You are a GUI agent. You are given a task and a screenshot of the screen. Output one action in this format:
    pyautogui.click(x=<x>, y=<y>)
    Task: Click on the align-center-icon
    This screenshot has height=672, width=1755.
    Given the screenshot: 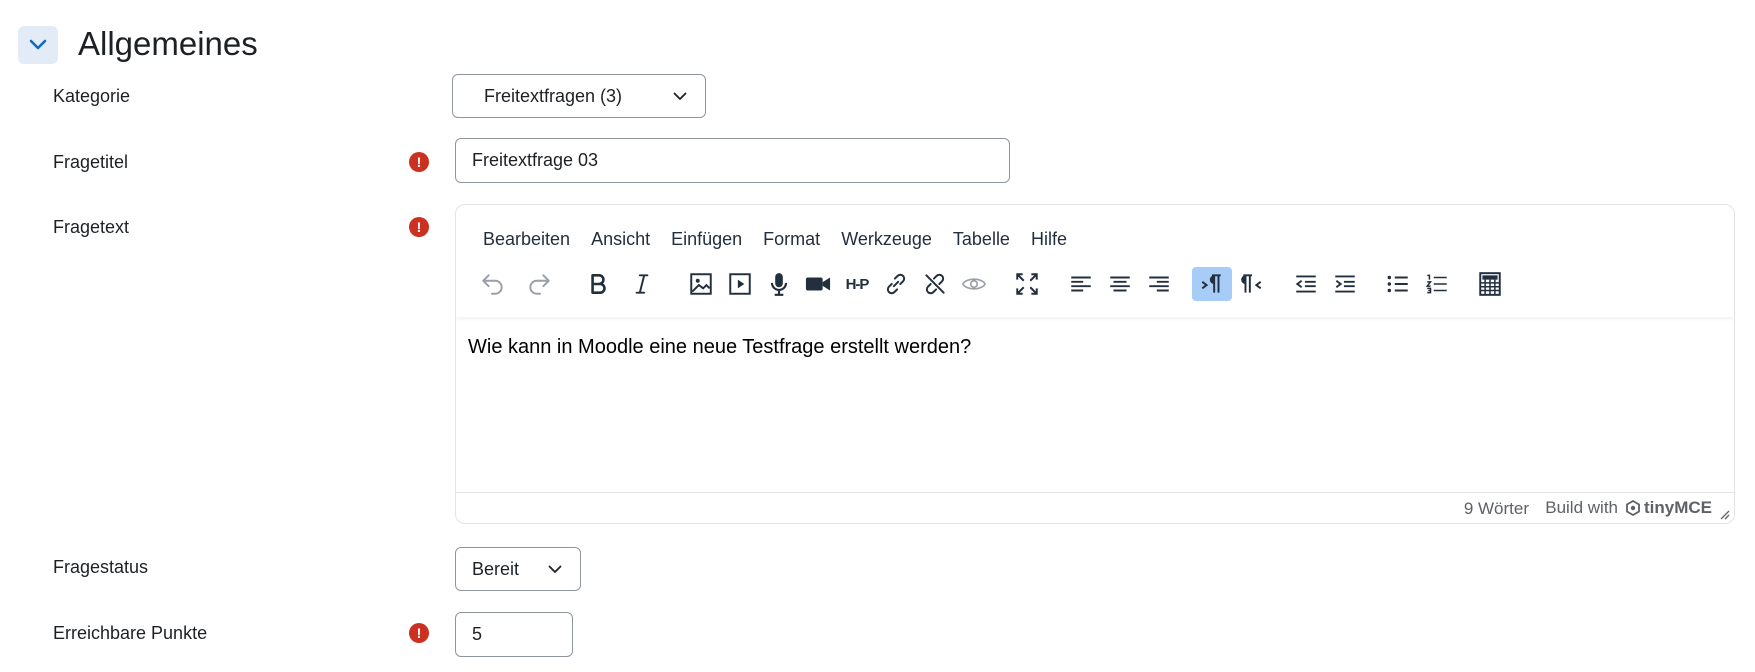 What is the action you would take?
    pyautogui.click(x=1120, y=284)
    